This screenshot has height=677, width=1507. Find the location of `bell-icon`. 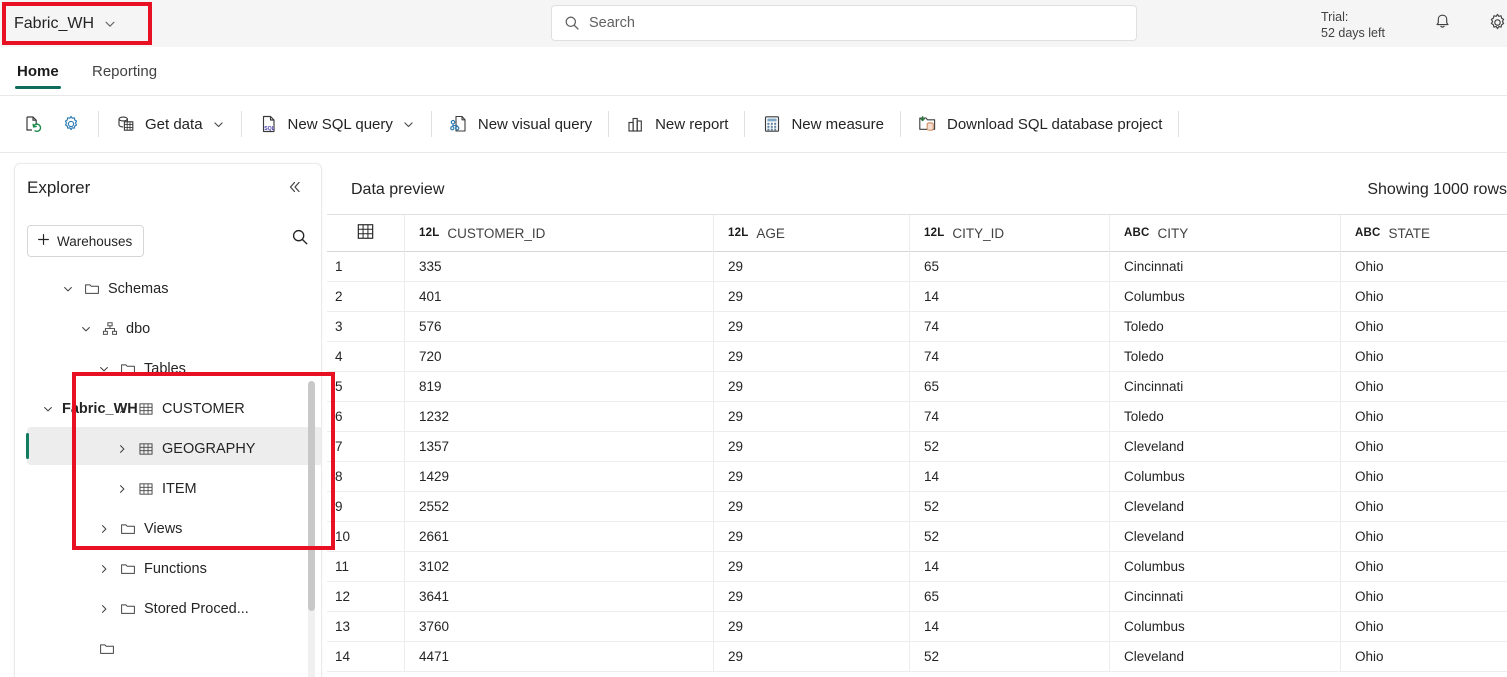

bell-icon is located at coordinates (1442, 25).